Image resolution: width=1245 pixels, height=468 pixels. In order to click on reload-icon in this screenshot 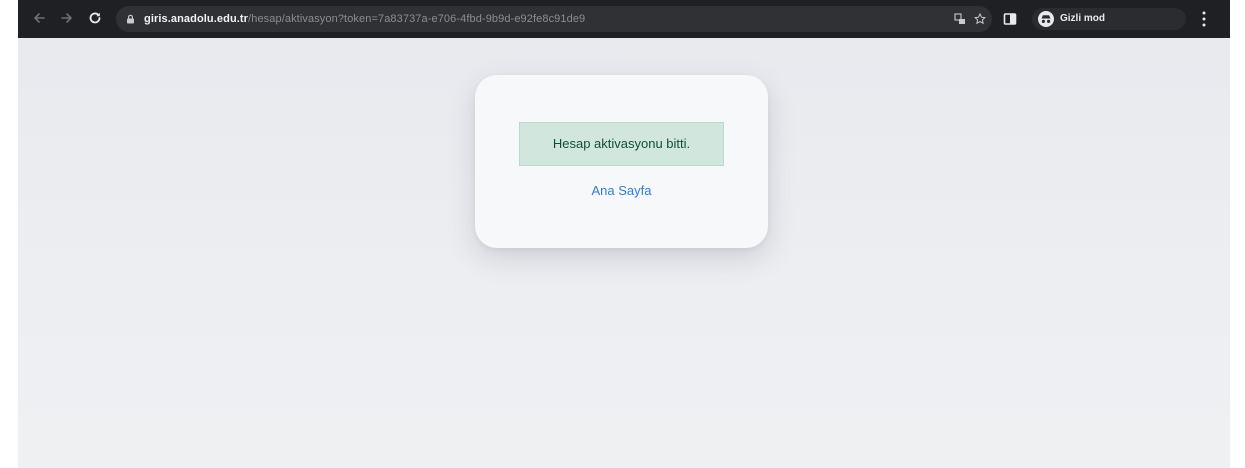, I will do `click(95, 18)`.